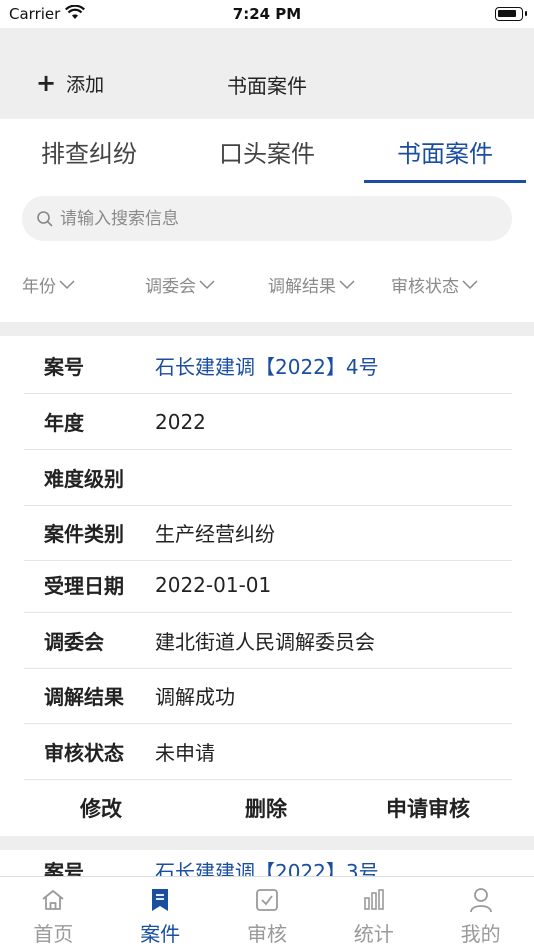 The height and width of the screenshot is (950, 534). I want to click on case-number-link: 石长建建调【2022】4号, so click(267, 365).